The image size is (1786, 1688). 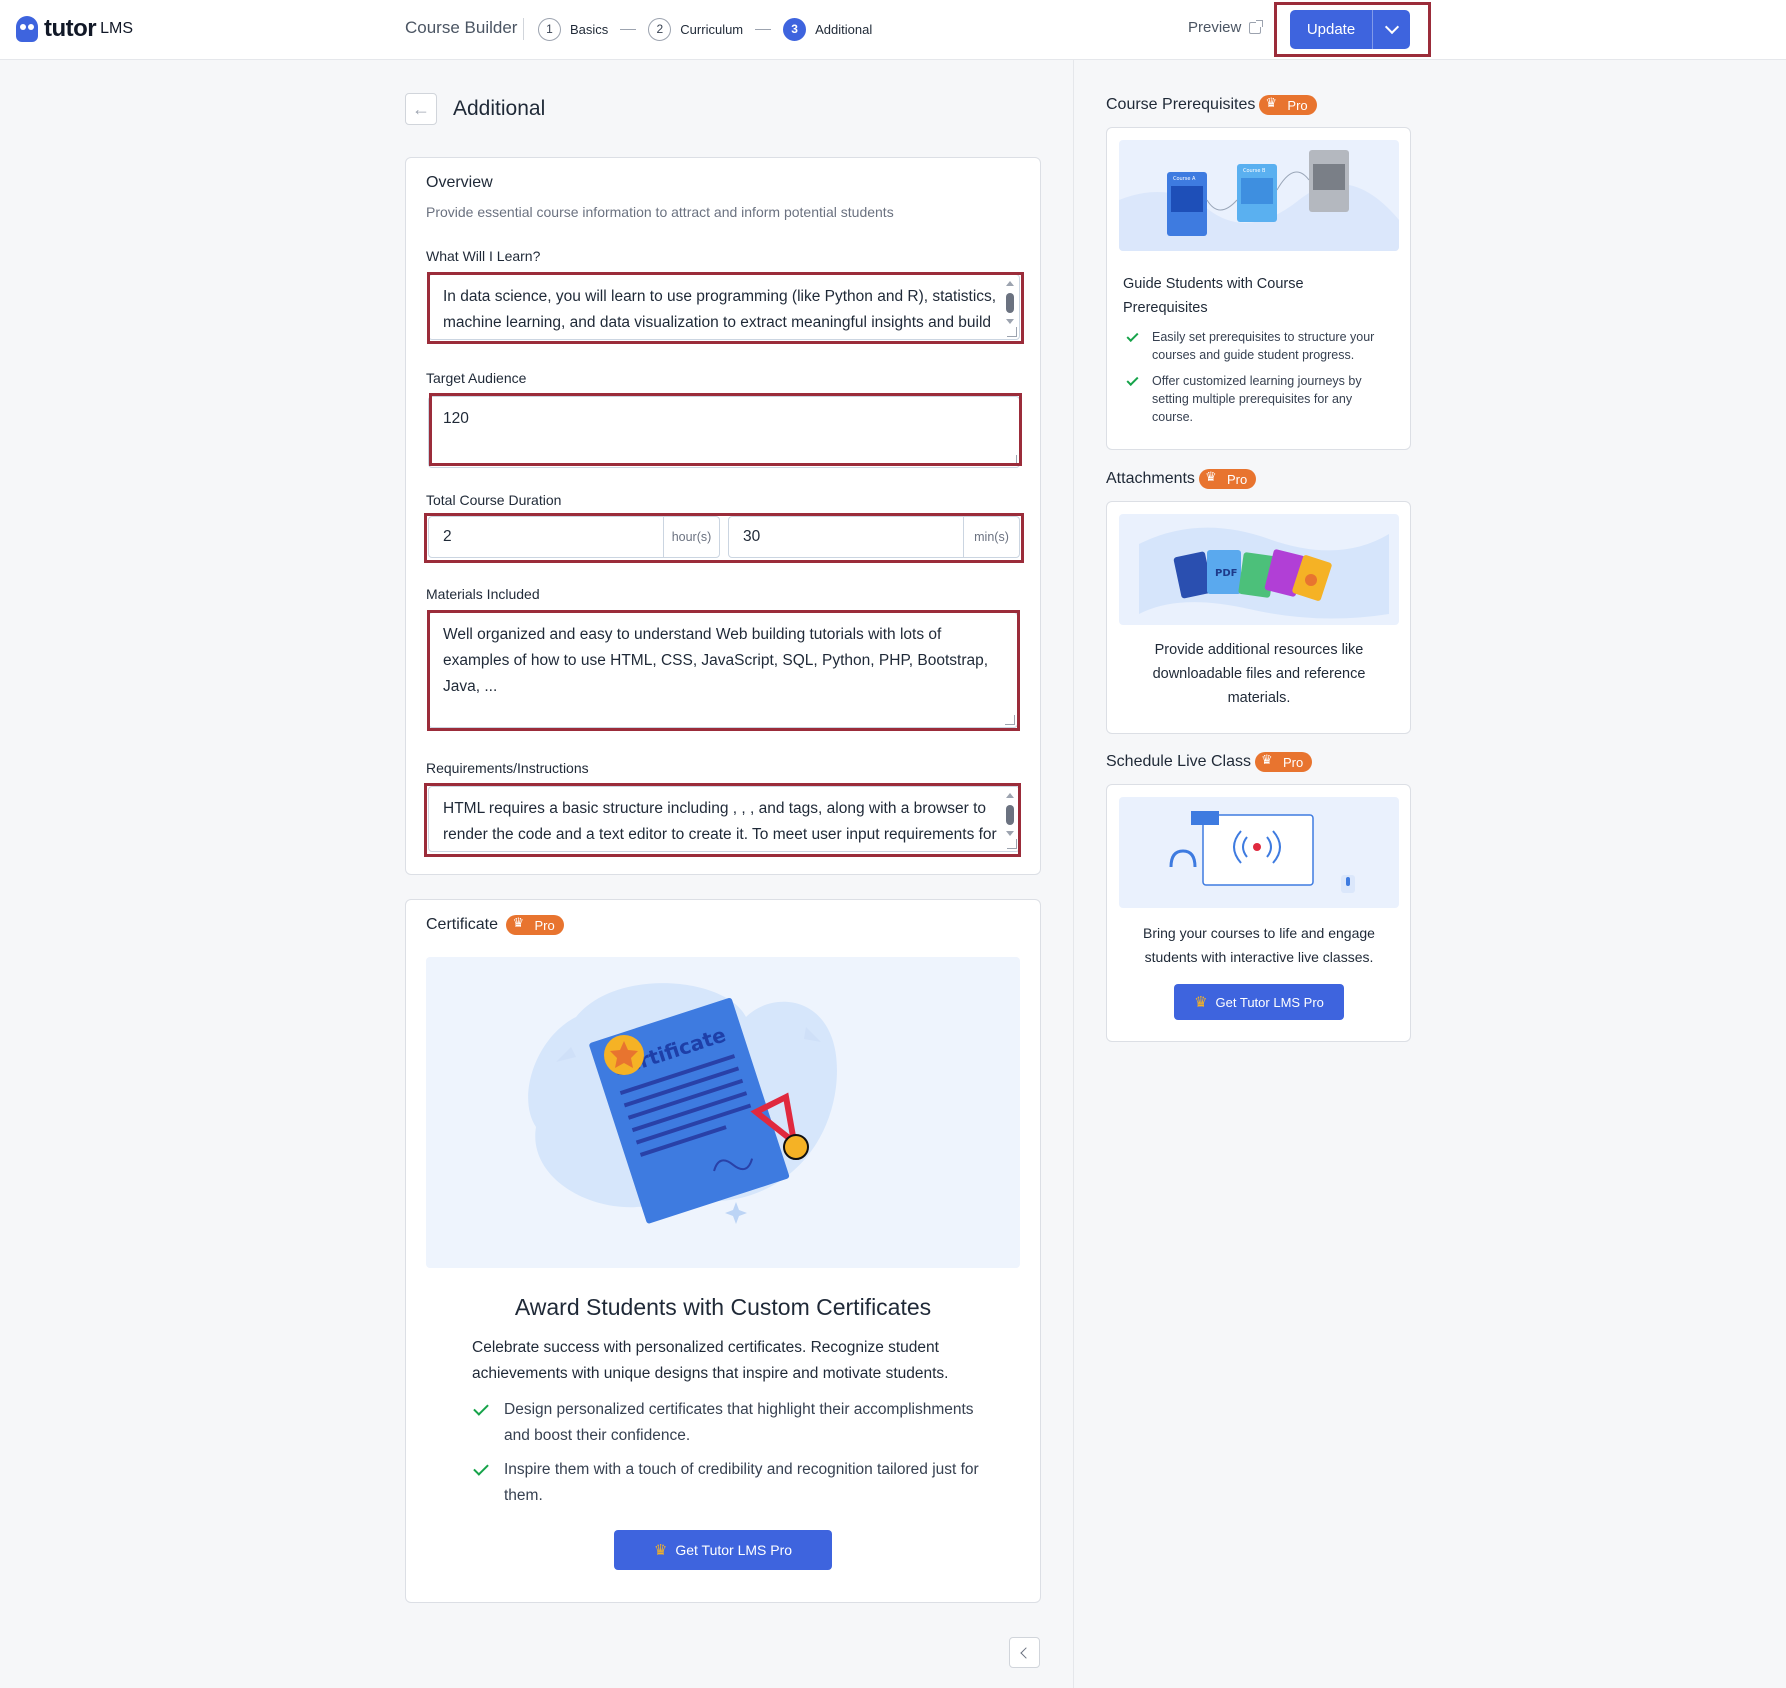 What do you see at coordinates (734, 1550) in the screenshot?
I see `button-label: Get Tutor LMS Pro` at bounding box center [734, 1550].